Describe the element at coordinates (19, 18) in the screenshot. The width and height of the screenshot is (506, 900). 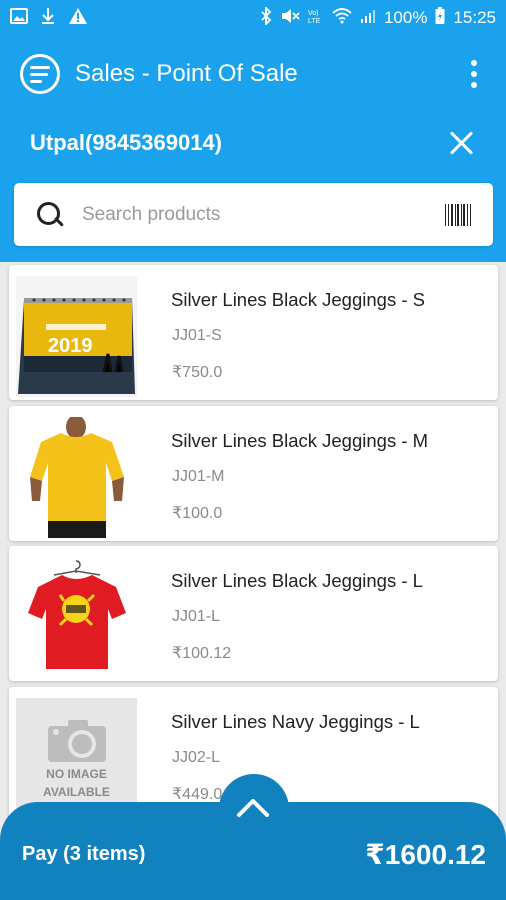
I see `image-icon` at that location.